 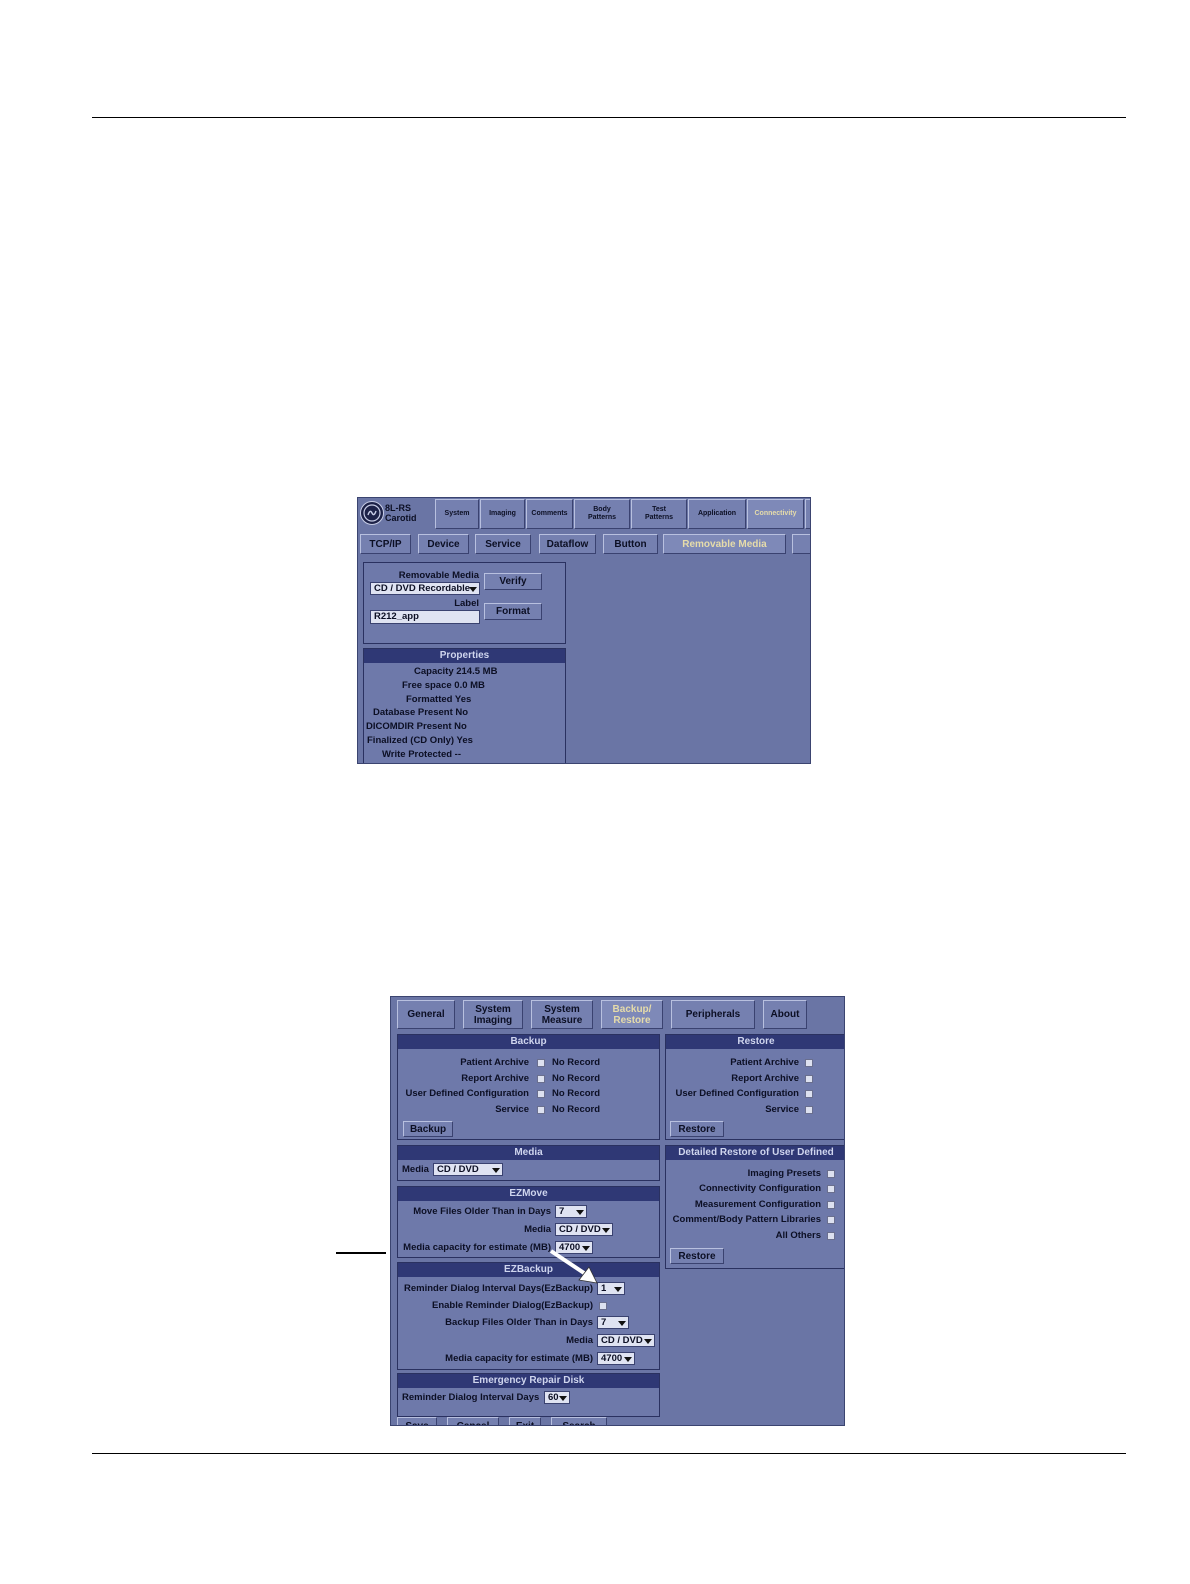 I want to click on media-select: CD / DVD, so click(x=468, y=1169).